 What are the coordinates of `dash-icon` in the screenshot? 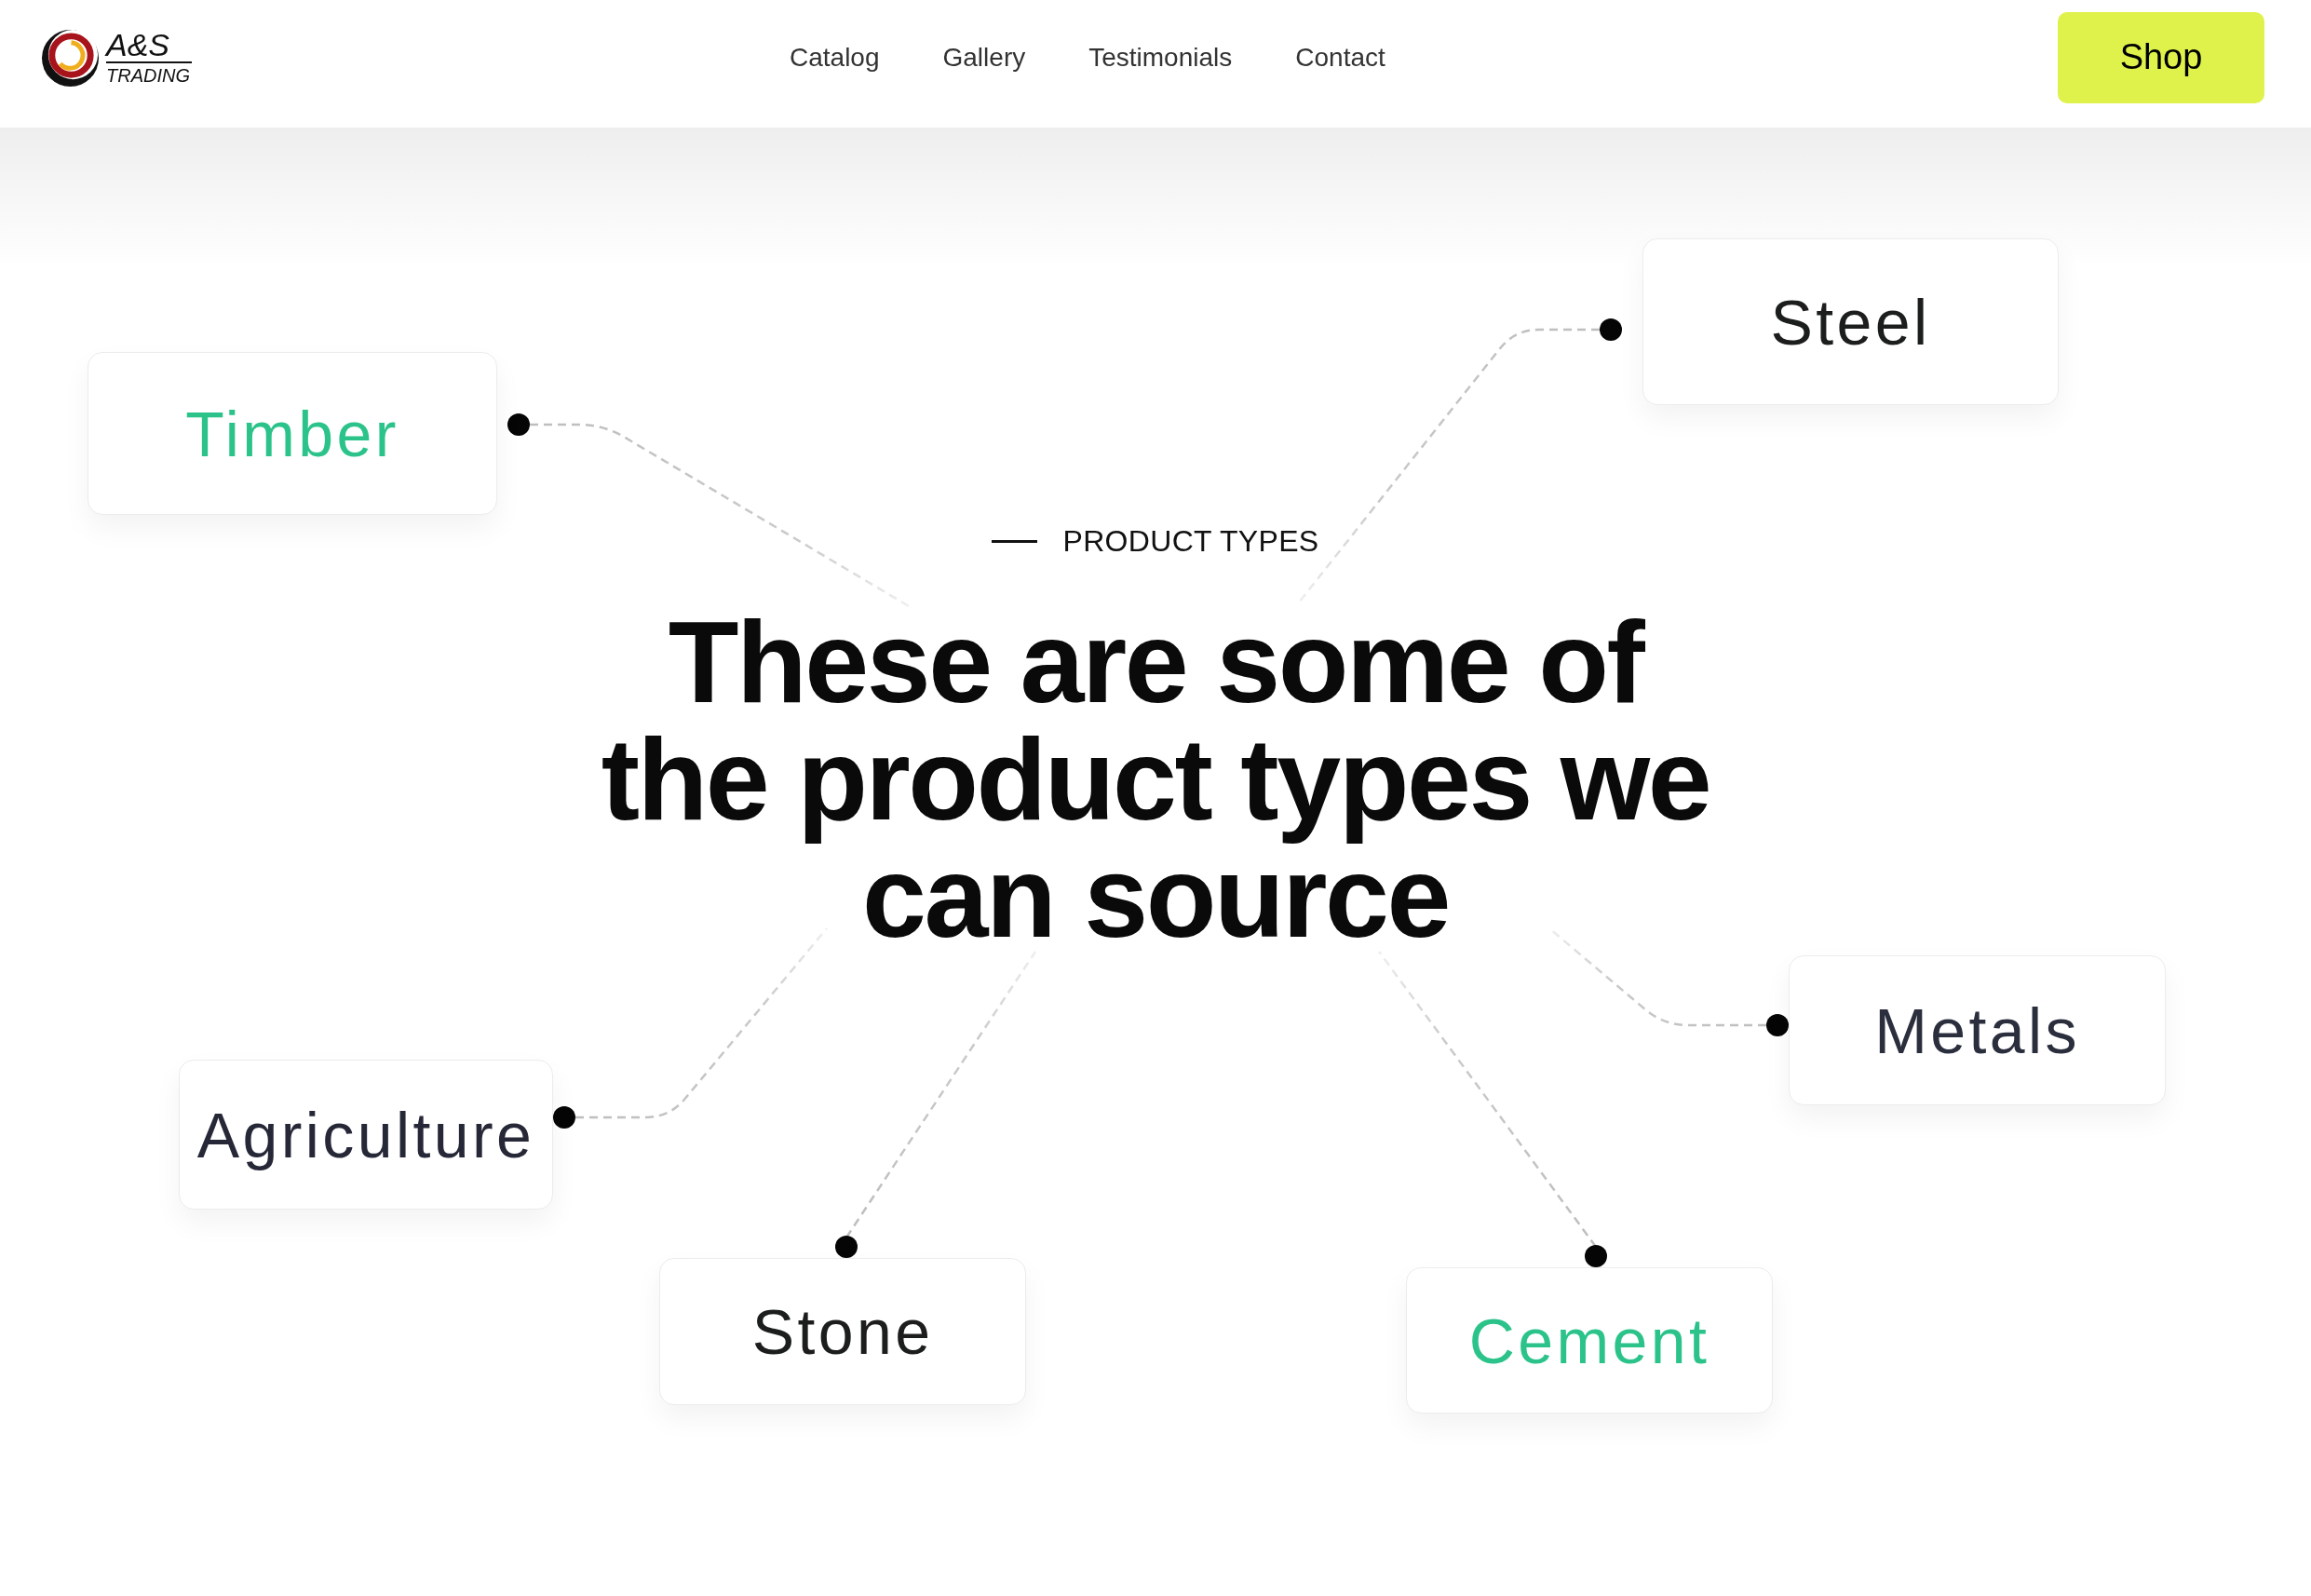 It's located at (1015, 541).